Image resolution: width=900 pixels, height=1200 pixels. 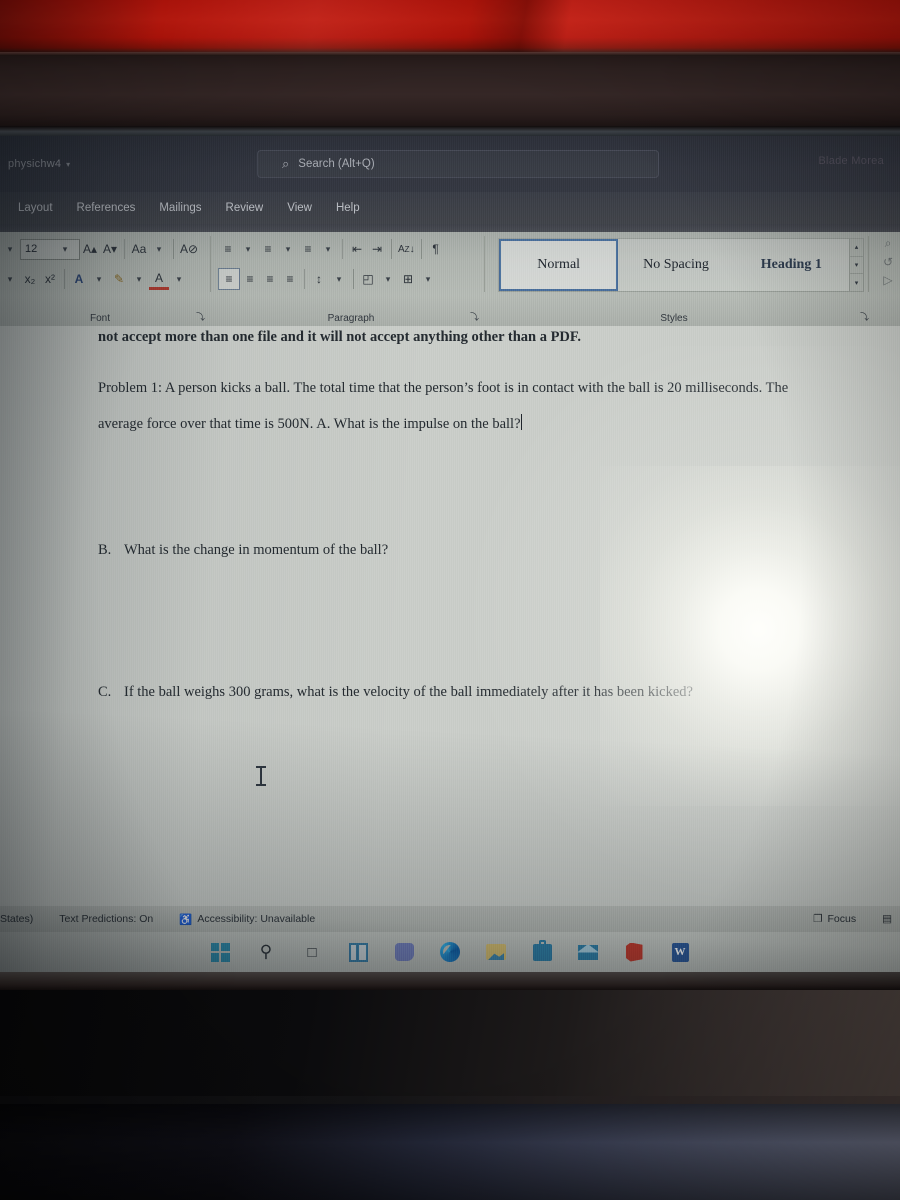 What do you see at coordinates (139, 249) in the screenshot?
I see `change-case-icon: Aa` at bounding box center [139, 249].